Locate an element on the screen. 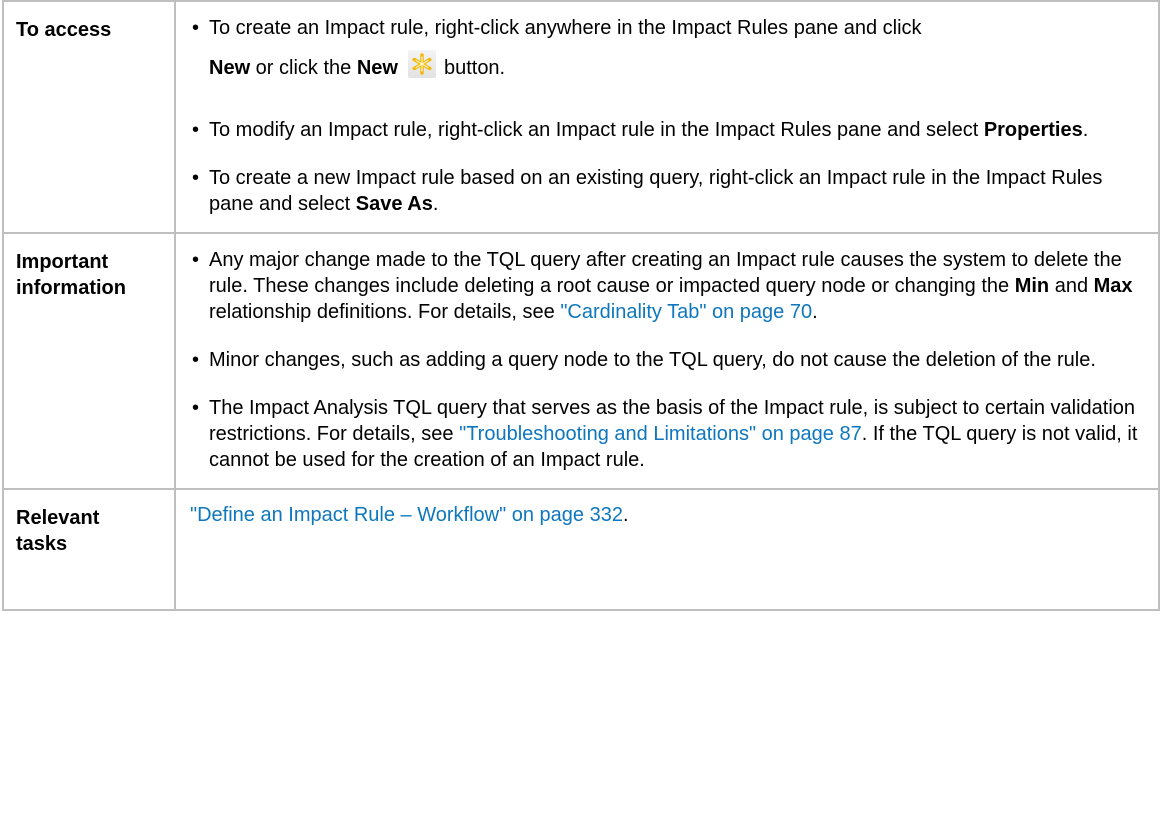 The width and height of the screenshot is (1167, 825). bold-save-as: Save As is located at coordinates (394, 204).